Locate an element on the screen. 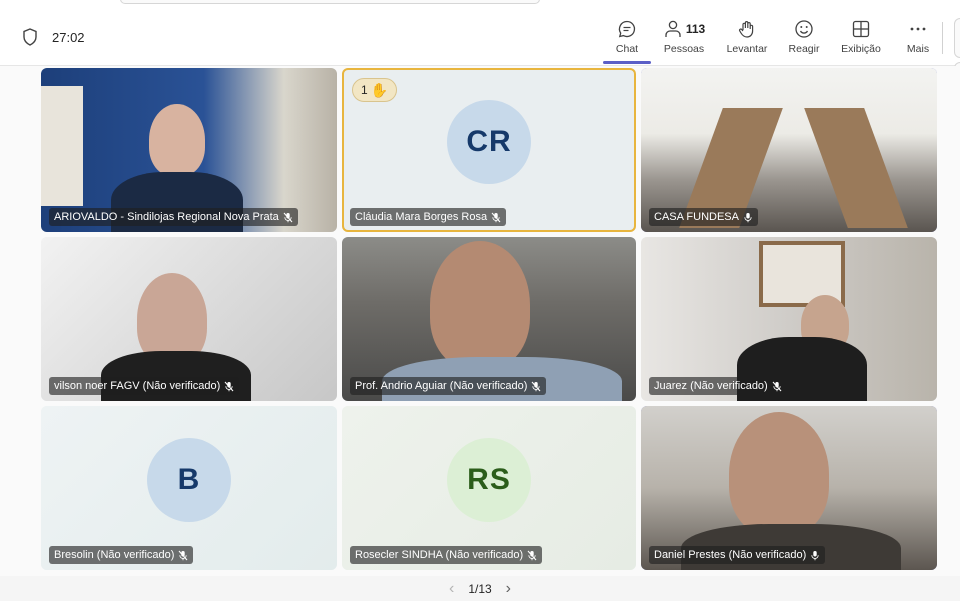  participant-tile: RS Rosecler SINDHA (Não verificado) is located at coordinates (489, 488).